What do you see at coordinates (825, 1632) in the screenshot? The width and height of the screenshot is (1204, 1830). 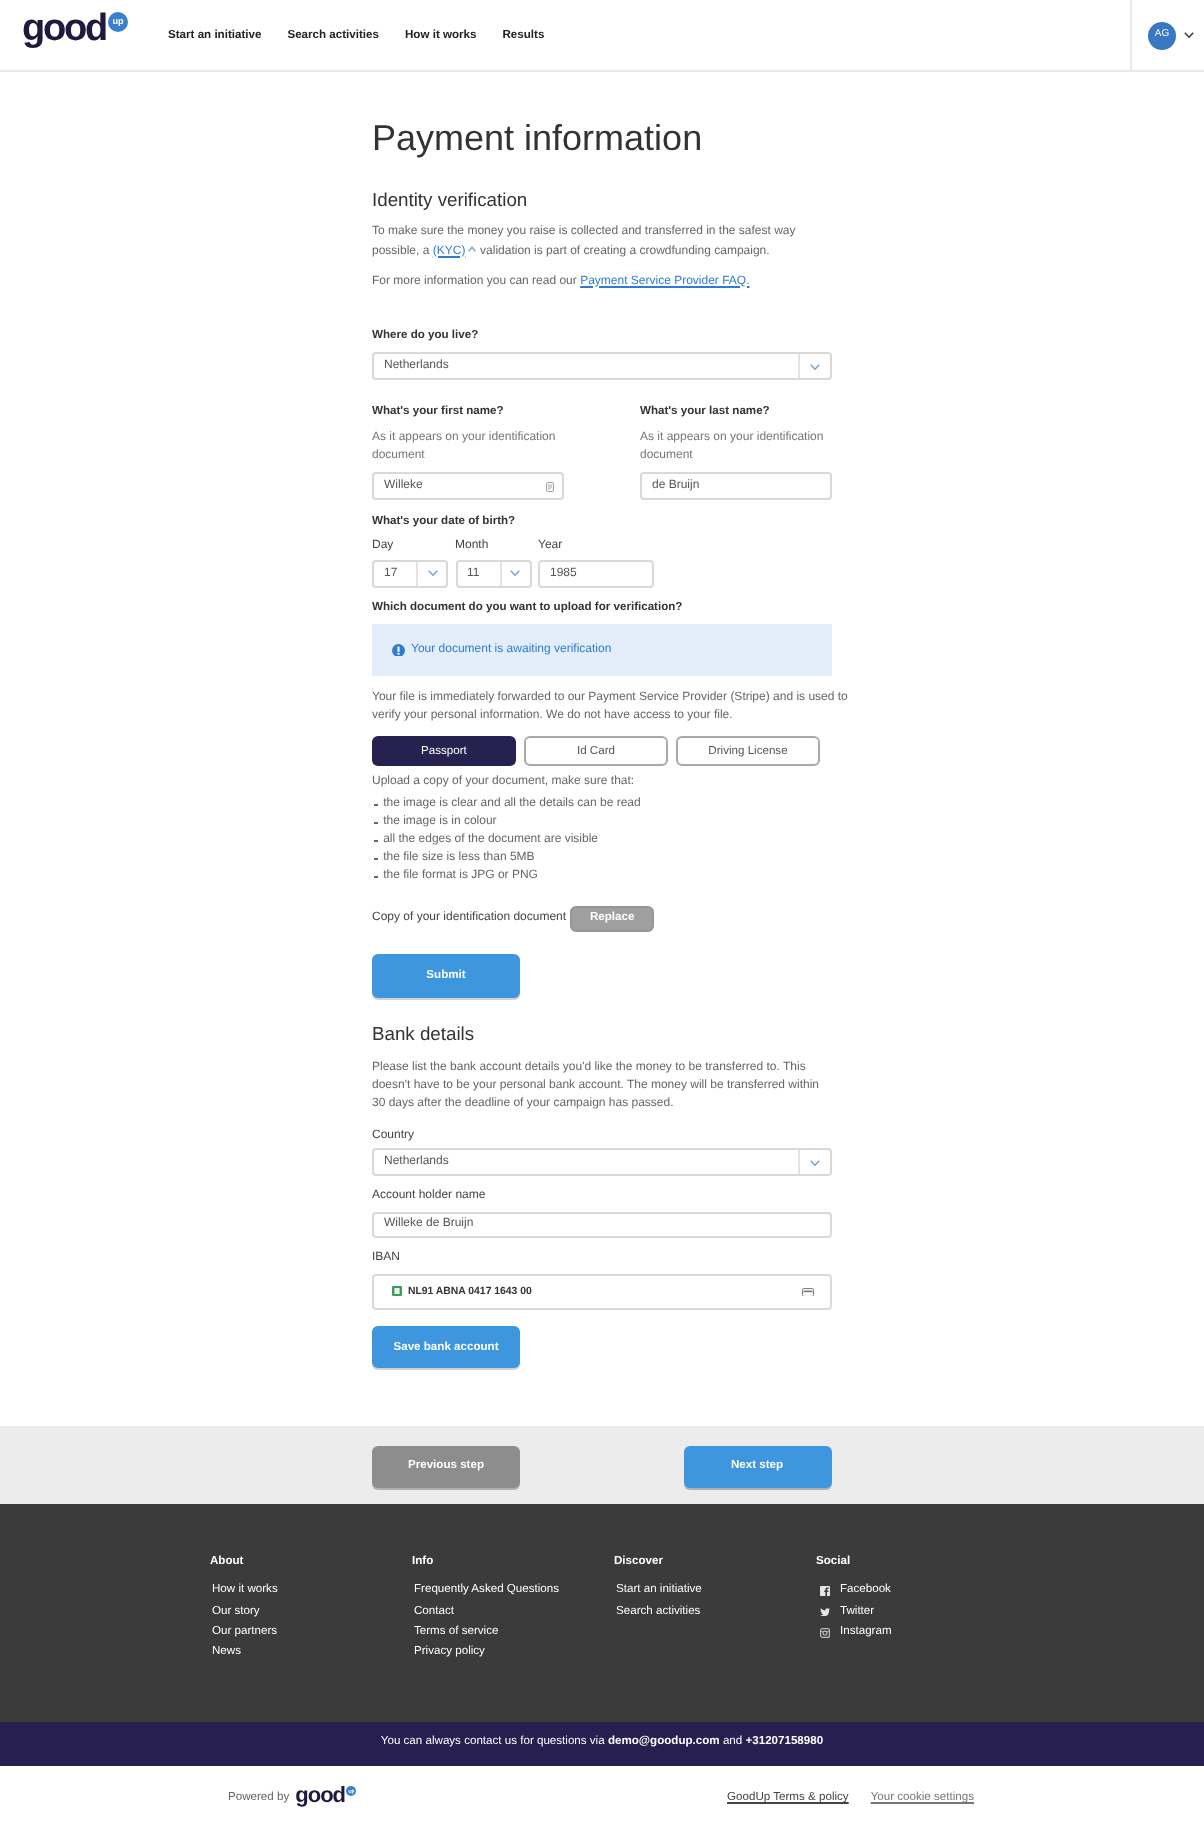 I see `camera-icon` at bounding box center [825, 1632].